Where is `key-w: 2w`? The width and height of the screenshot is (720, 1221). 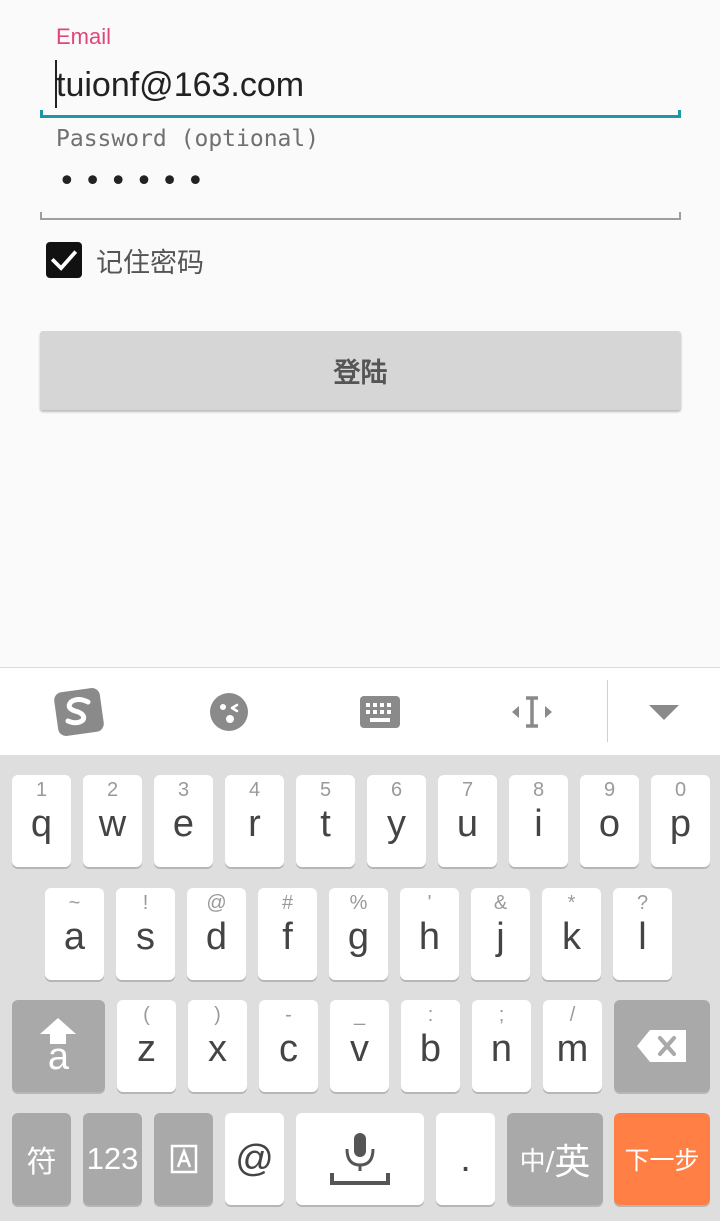
key-w: 2w is located at coordinates (112, 821).